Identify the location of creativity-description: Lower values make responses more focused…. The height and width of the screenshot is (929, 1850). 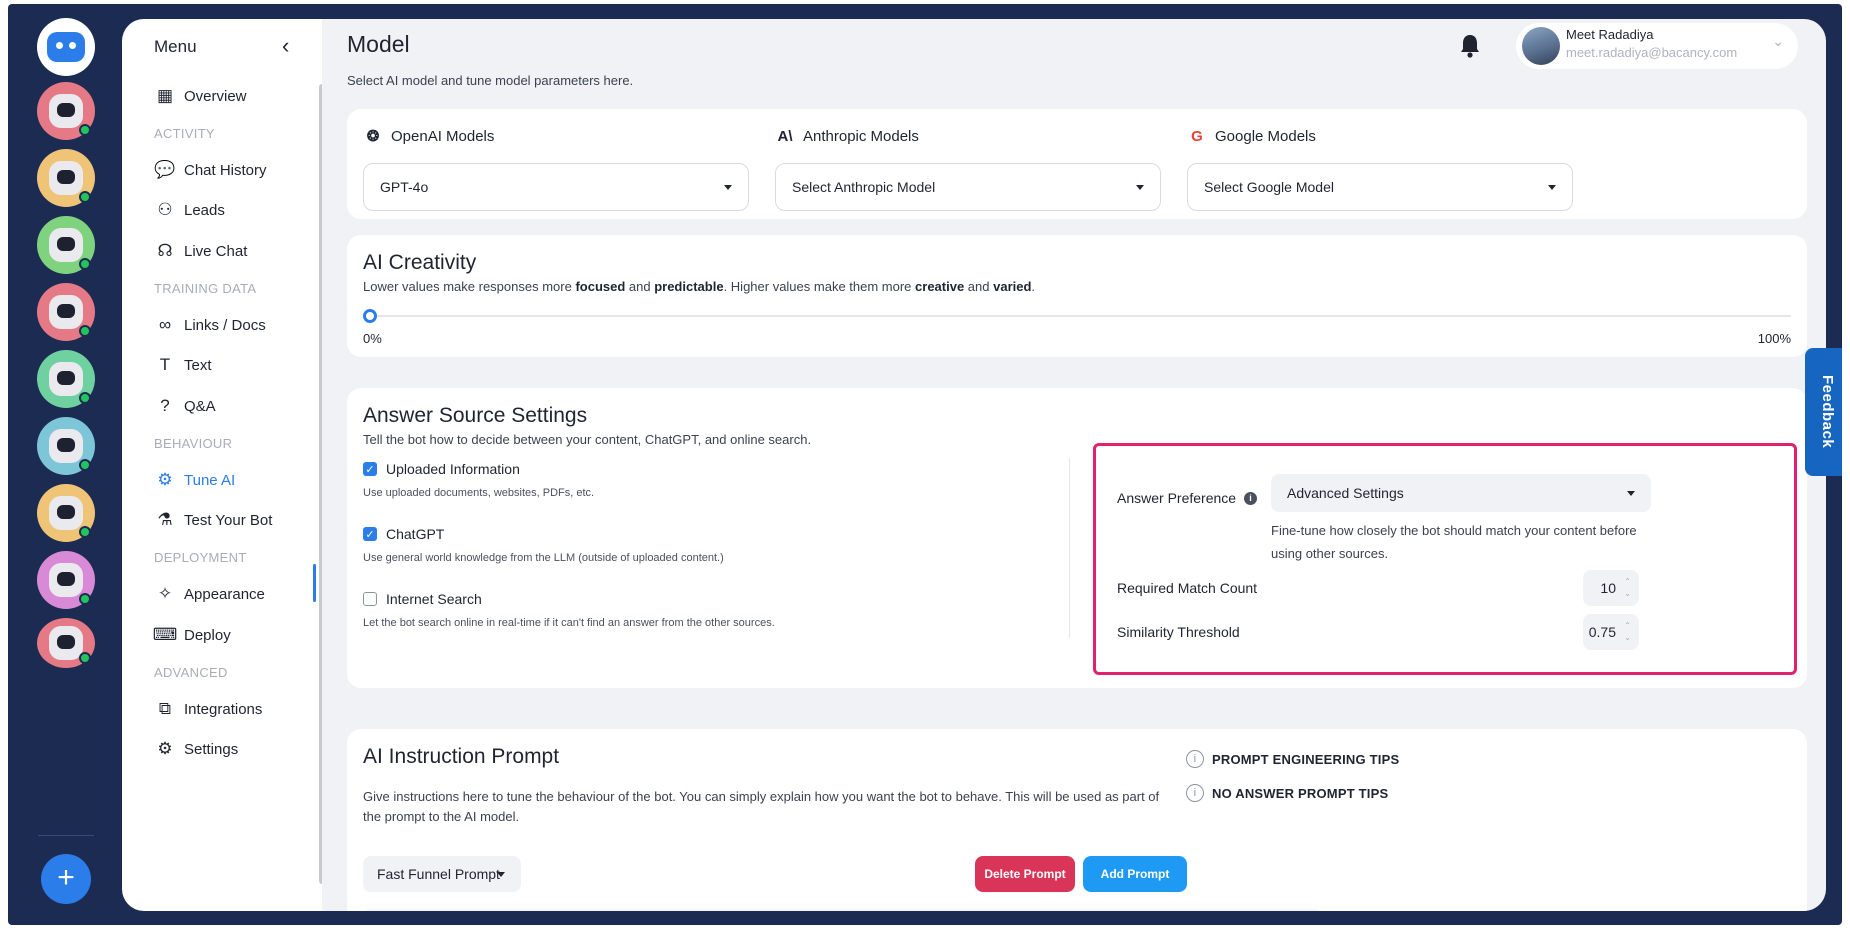
(699, 286).